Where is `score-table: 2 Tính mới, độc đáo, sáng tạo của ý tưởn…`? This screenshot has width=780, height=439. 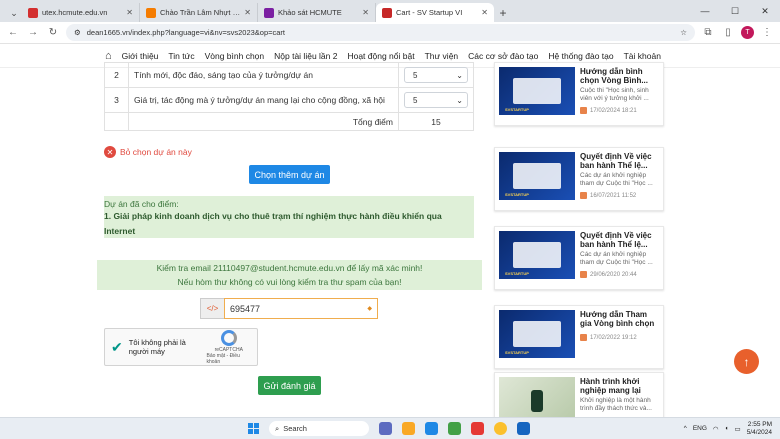 score-table: 2 Tính mới, độc đáo, sáng tạo của ý tưởn… is located at coordinates (289, 96).